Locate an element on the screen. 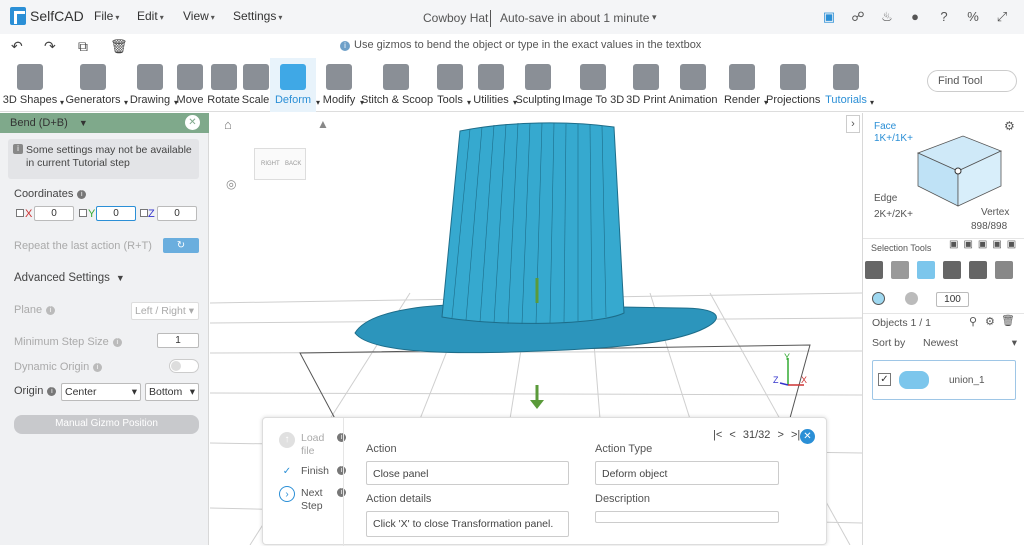 This screenshot has width=1024, height=546. tool-render: Render ▾ is located at coordinates (744, 85).